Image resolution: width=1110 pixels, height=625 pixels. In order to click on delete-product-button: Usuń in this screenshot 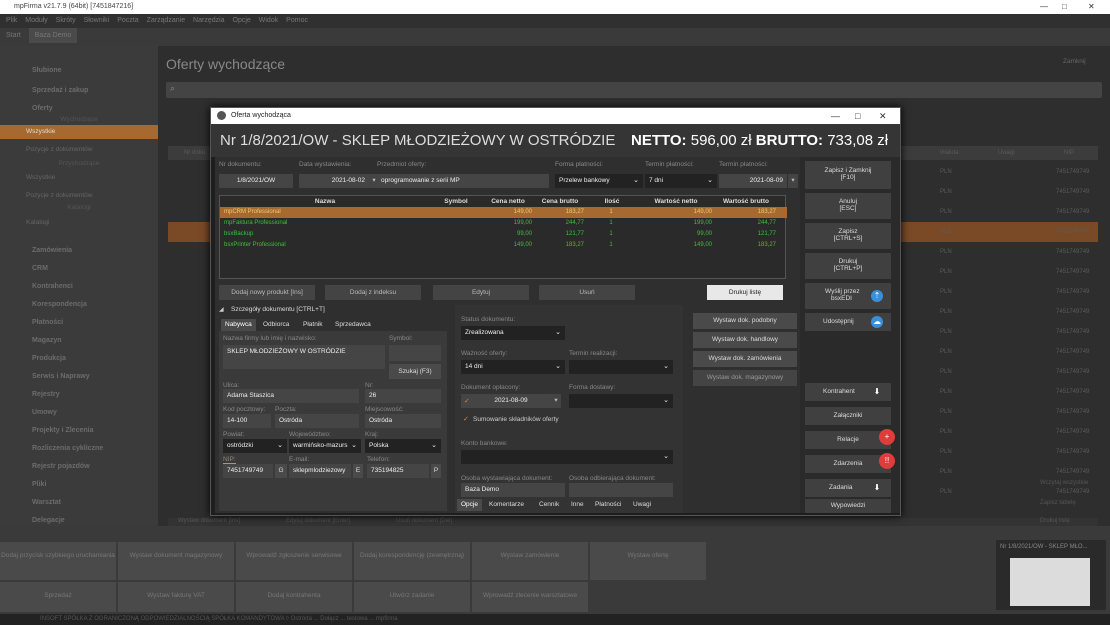, I will do `click(587, 292)`.